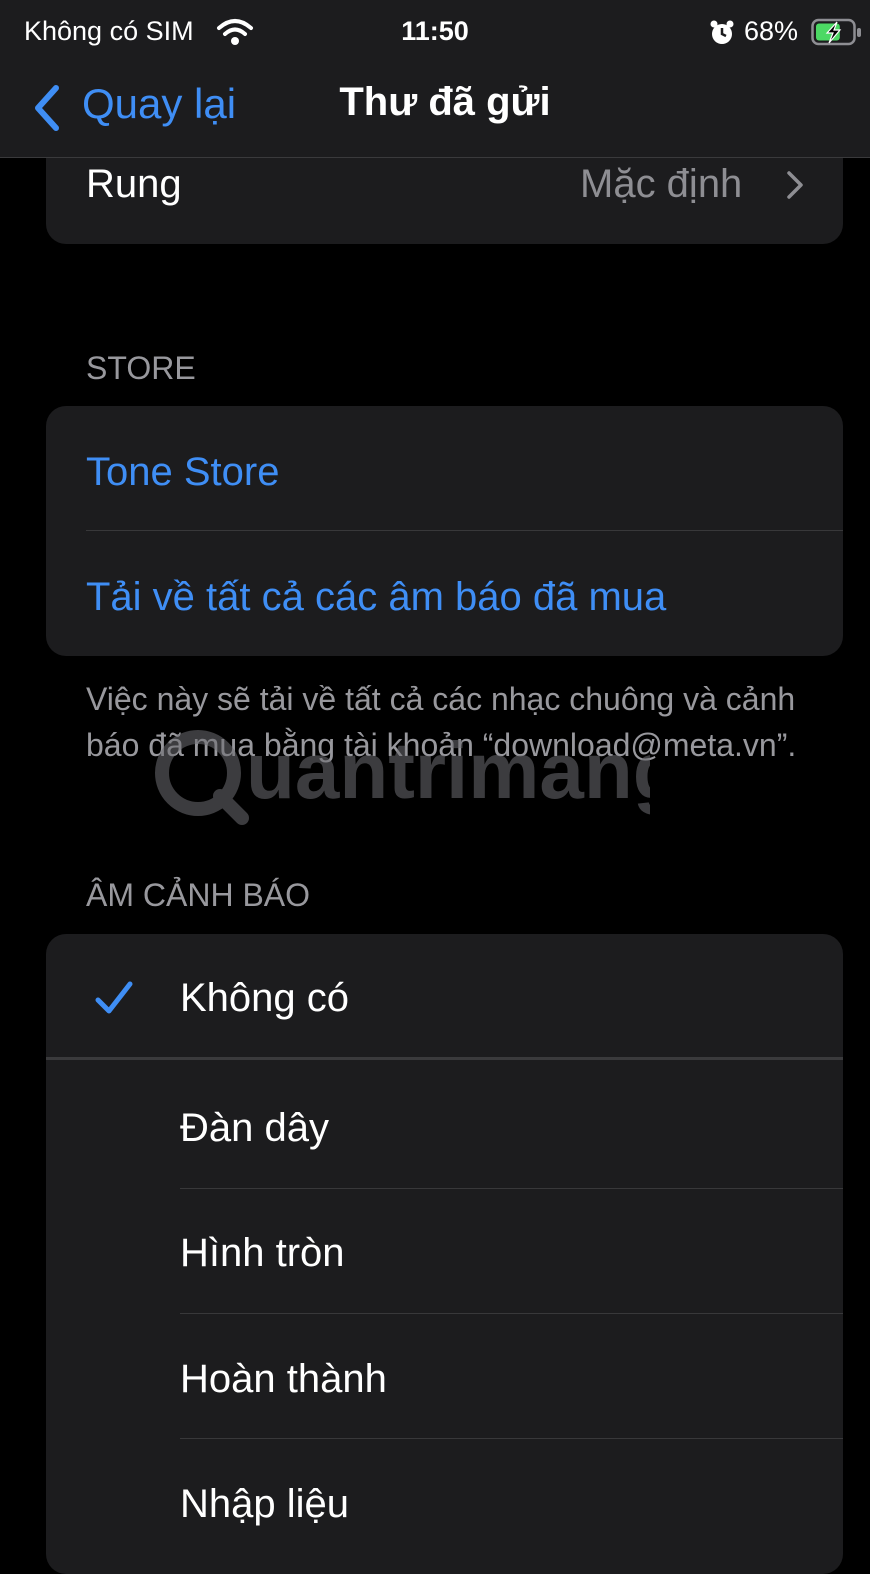  I want to click on watermark-logo: uantrimang, so click(402, 775).